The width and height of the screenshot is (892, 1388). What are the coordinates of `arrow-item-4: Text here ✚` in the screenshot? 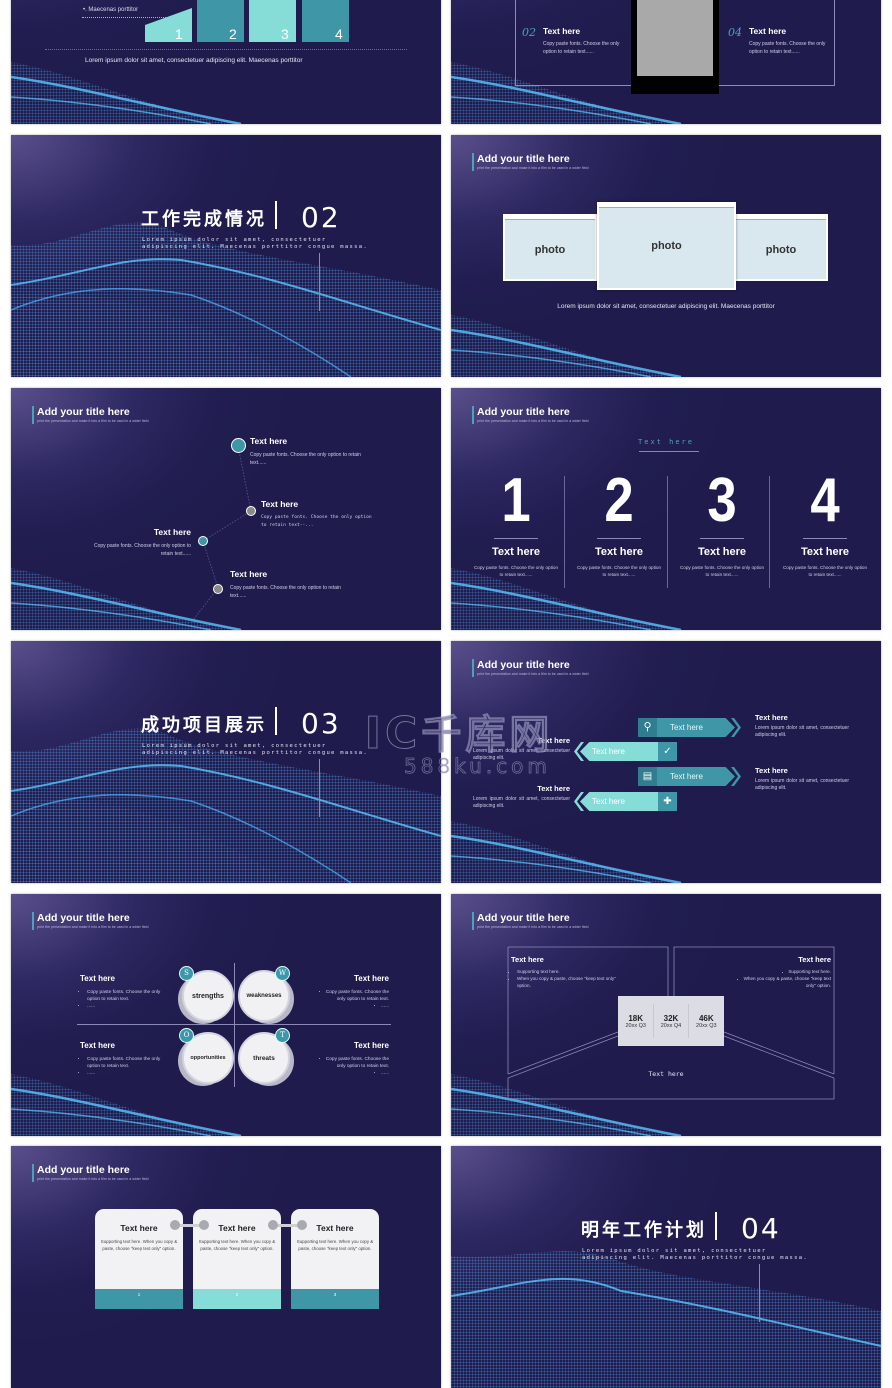 It's located at (625, 801).